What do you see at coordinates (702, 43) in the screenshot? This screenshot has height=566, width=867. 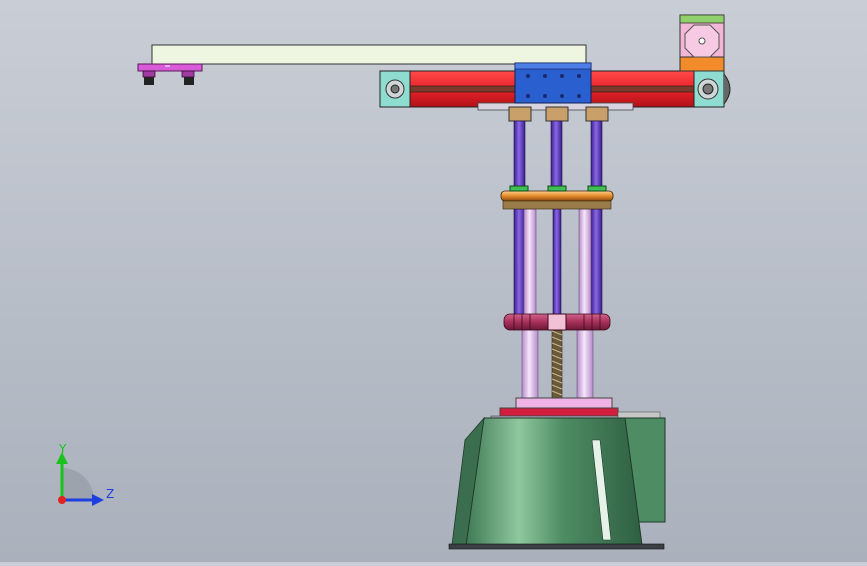 I see `drive-motor-part` at bounding box center [702, 43].